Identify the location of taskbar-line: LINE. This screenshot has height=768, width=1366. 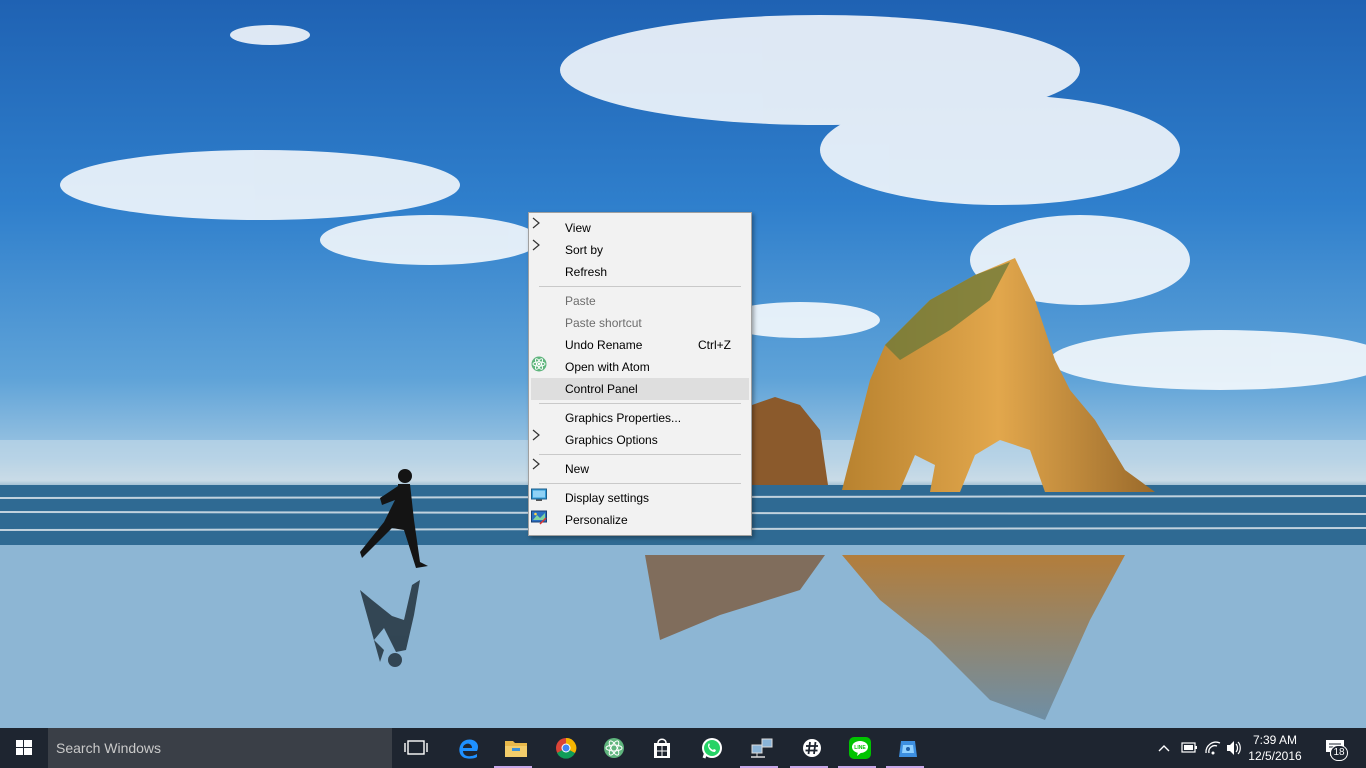
(860, 748).